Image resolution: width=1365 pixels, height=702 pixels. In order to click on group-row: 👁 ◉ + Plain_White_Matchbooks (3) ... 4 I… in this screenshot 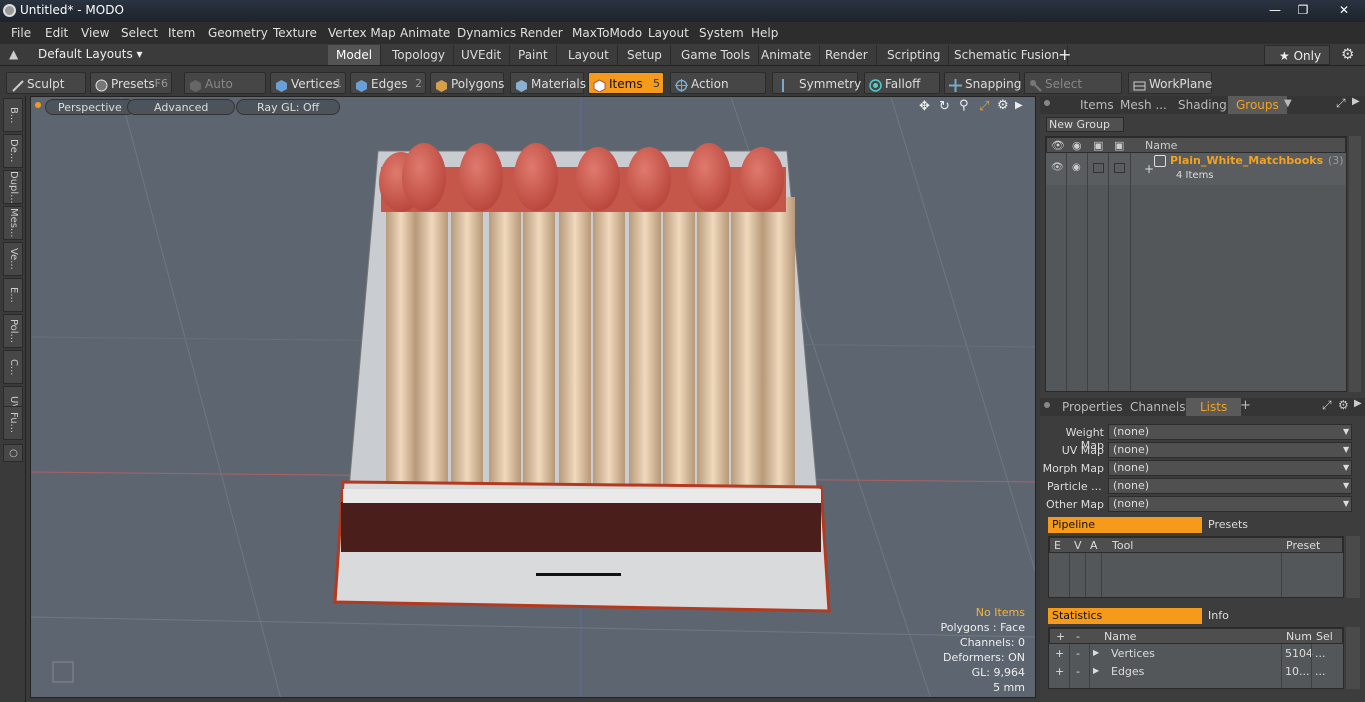, I will do `click(1196, 169)`.